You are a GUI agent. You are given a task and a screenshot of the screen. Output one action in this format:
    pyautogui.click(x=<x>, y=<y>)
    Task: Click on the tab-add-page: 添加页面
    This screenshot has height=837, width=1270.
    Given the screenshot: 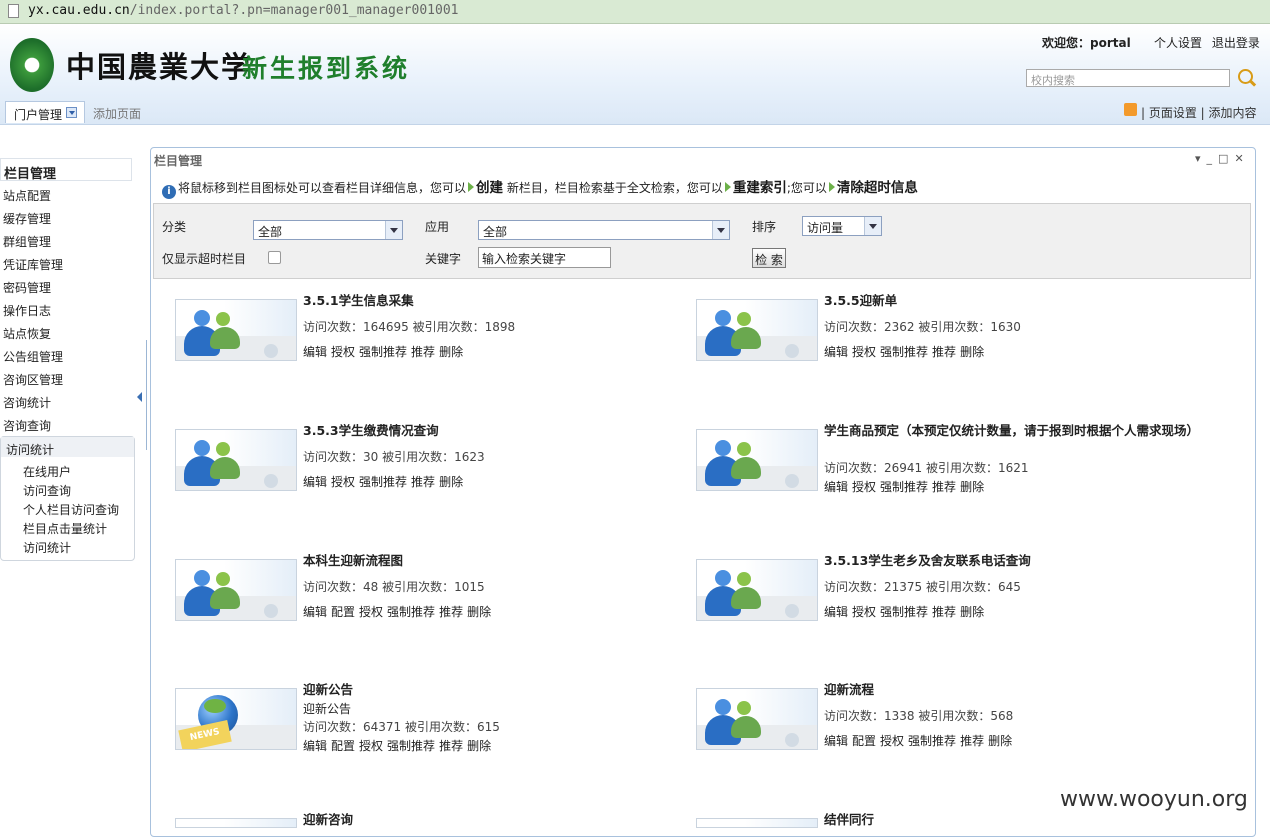 What is the action you would take?
    pyautogui.click(x=117, y=113)
    